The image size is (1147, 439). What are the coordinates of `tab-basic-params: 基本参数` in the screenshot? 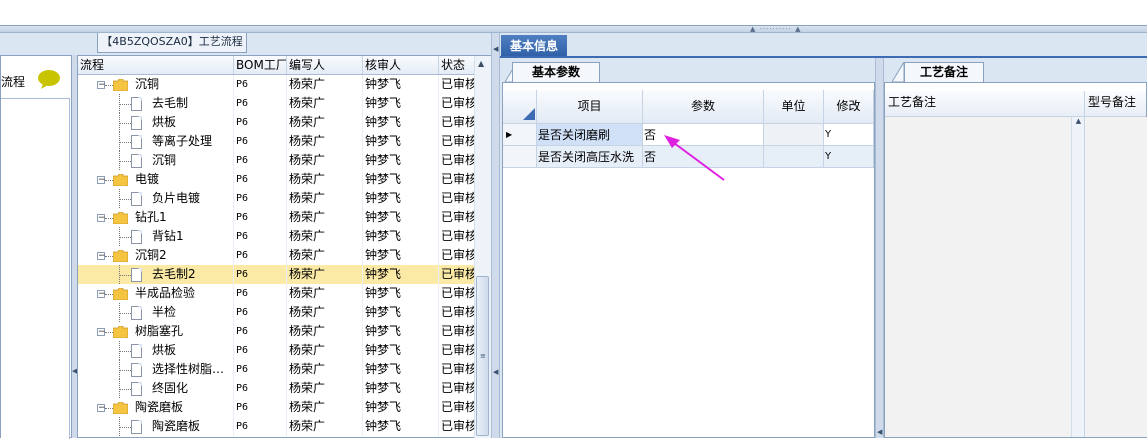 It's located at (556, 72).